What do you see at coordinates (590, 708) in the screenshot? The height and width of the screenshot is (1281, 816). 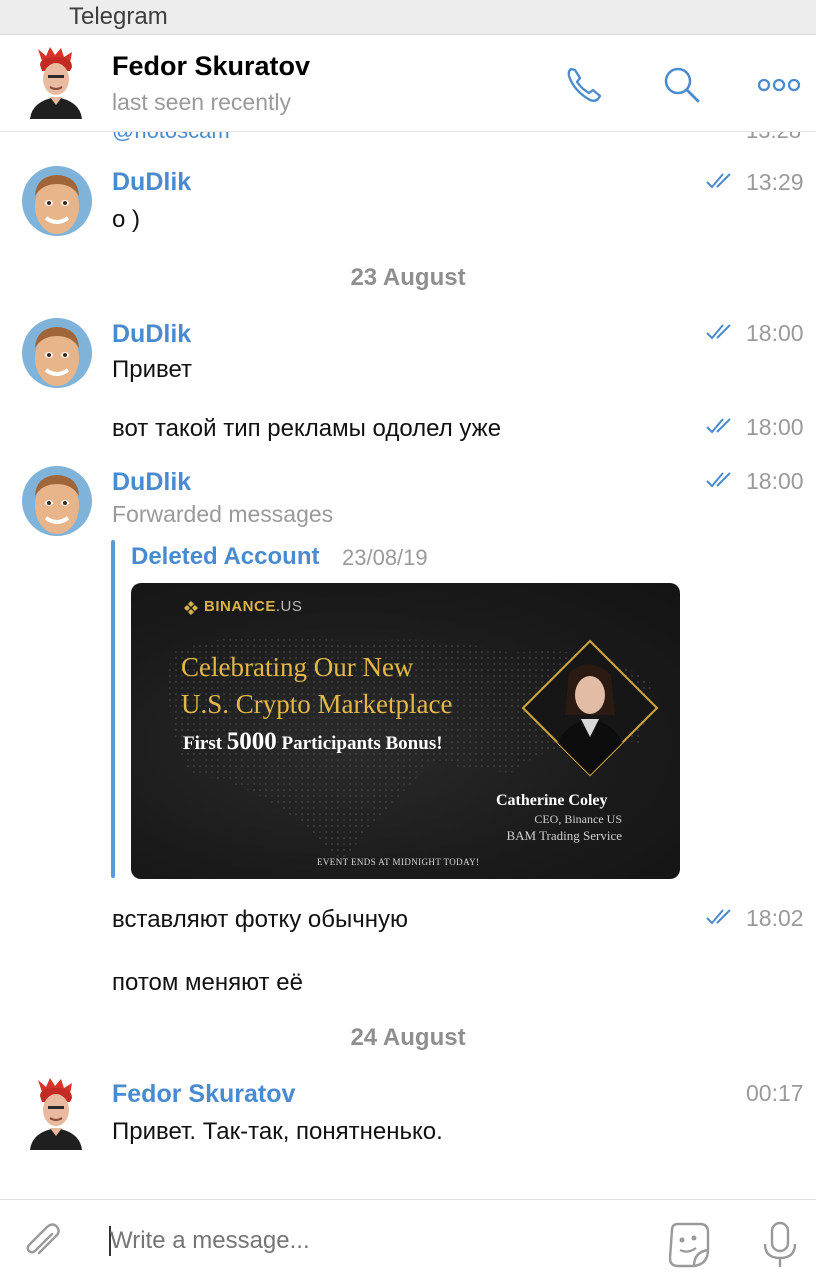 I see `portrait-frame` at bounding box center [590, 708].